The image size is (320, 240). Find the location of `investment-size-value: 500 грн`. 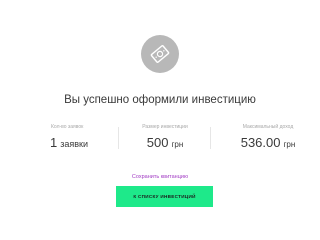

investment-size-value: 500 грн is located at coordinates (165, 143).